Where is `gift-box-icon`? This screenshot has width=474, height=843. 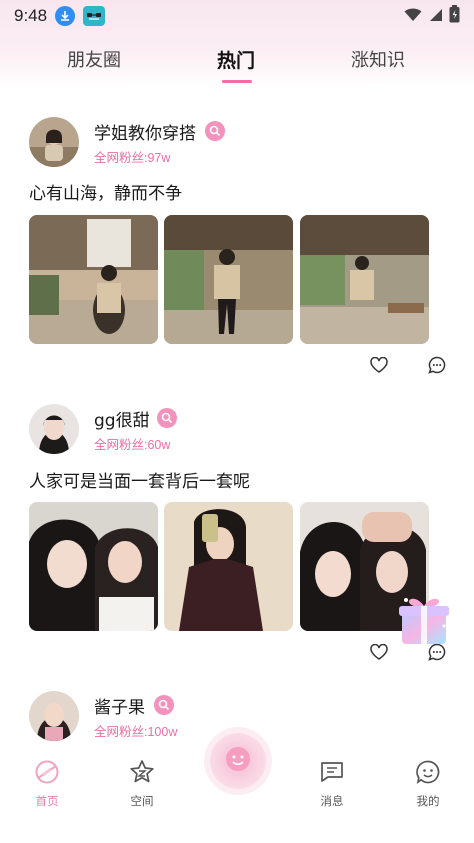
gift-box-icon is located at coordinates (424, 618).